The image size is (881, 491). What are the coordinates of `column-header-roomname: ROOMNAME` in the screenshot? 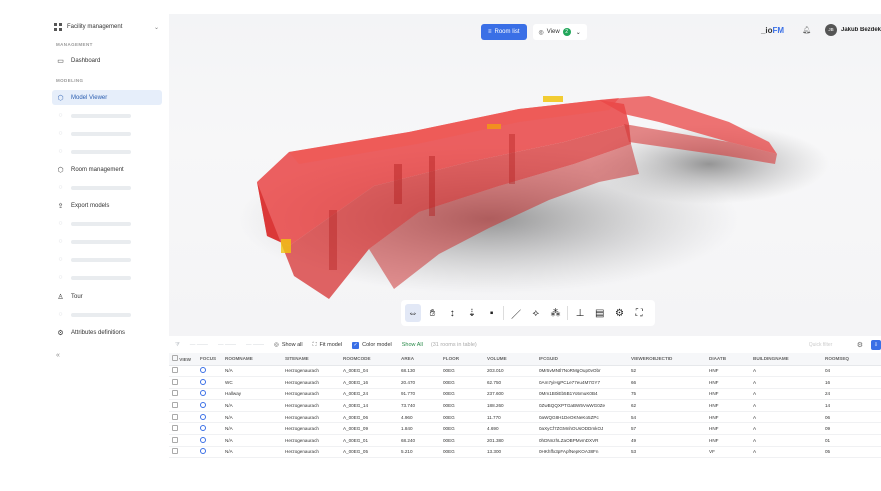 It's located at (252, 359).